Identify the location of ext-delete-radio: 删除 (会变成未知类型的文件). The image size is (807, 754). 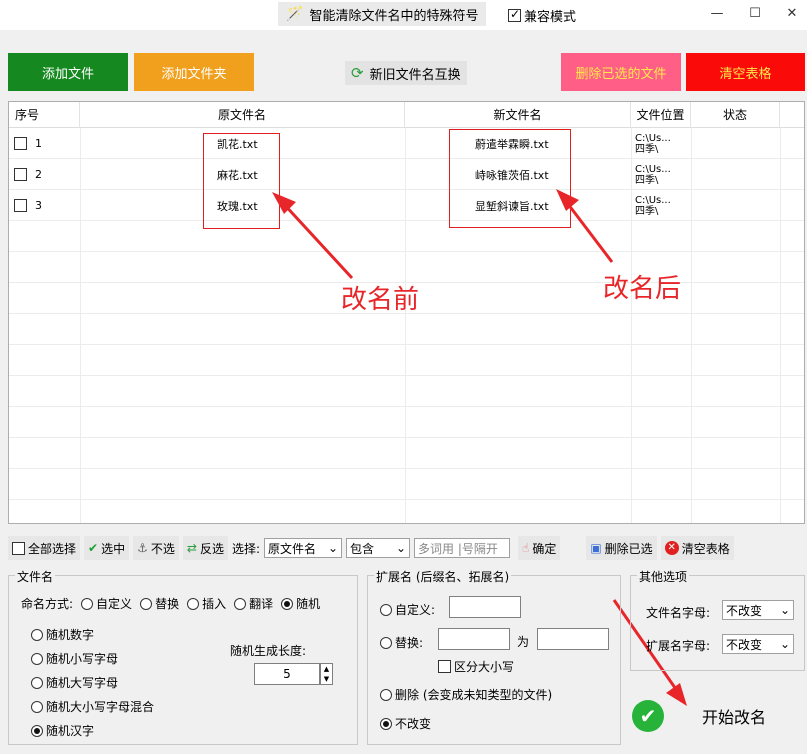
(466, 694).